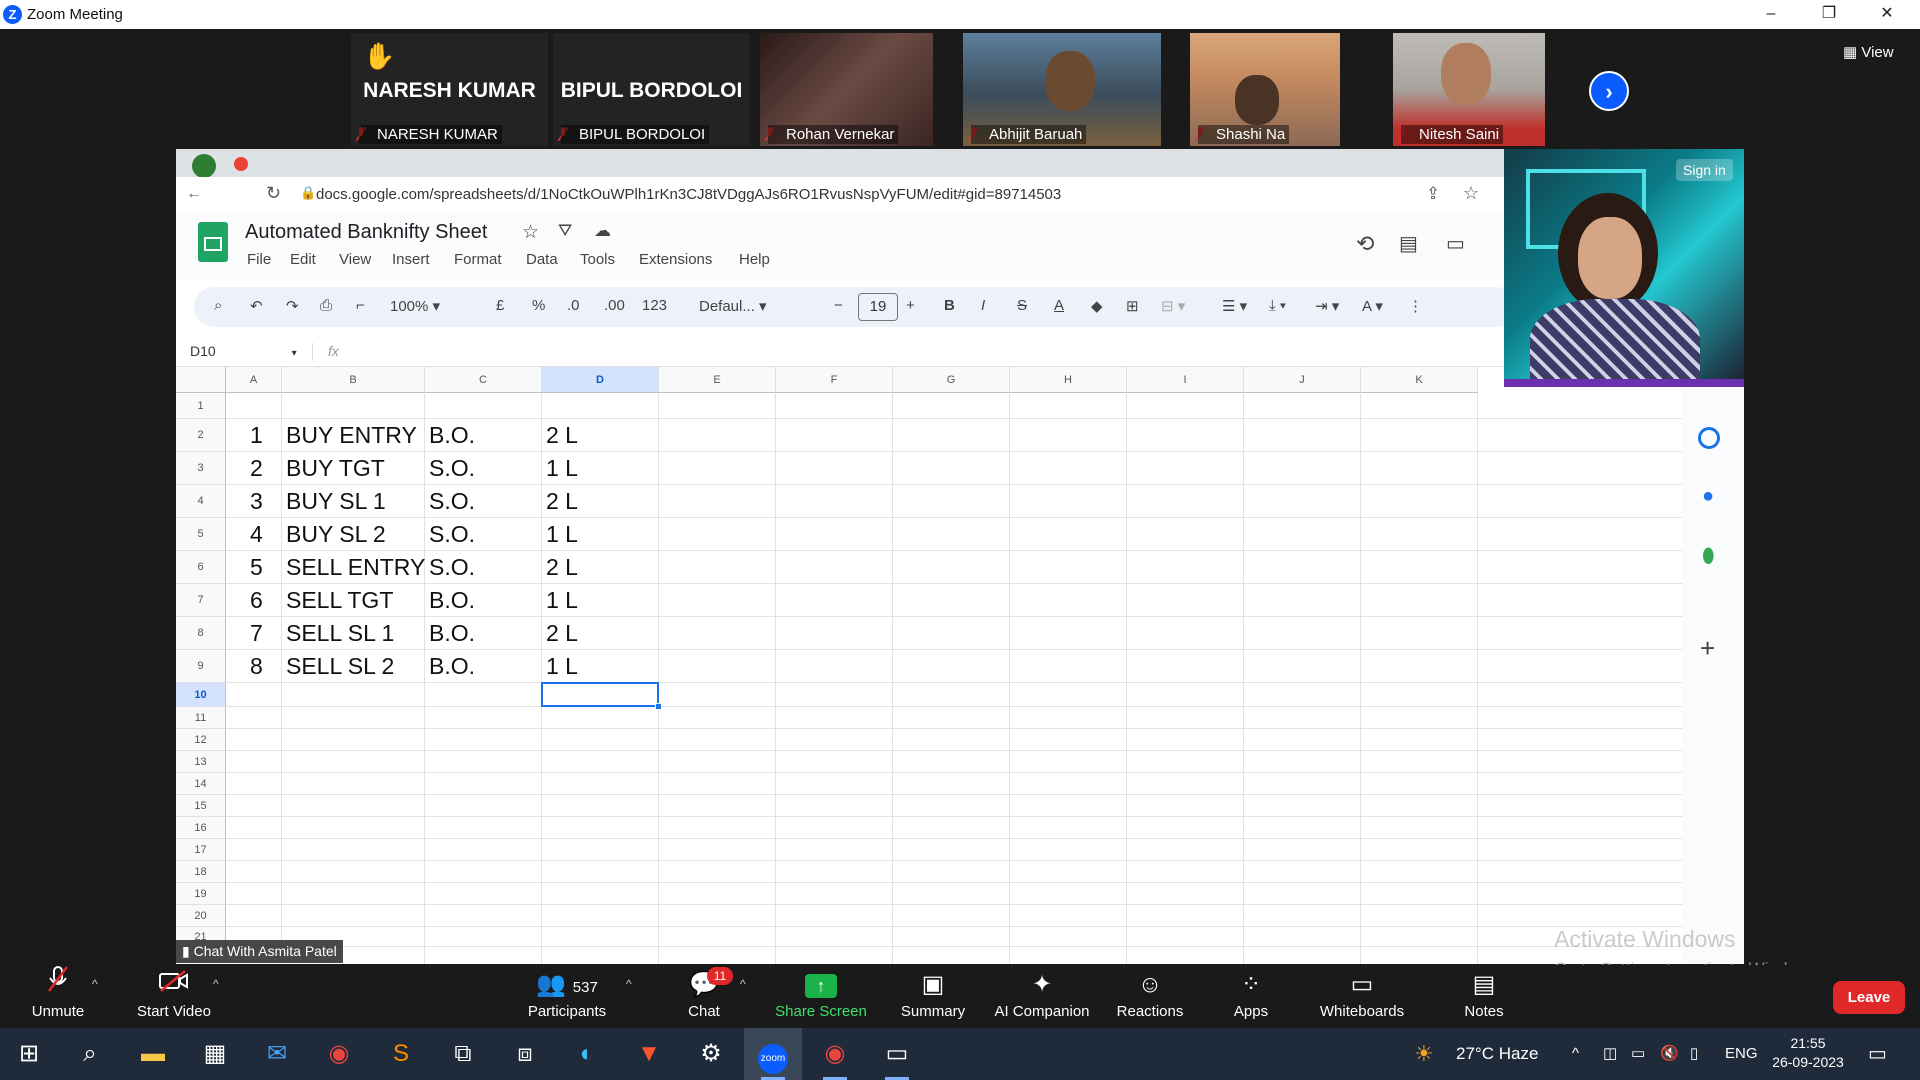  I want to click on cell-c7: B.O., so click(452, 600).